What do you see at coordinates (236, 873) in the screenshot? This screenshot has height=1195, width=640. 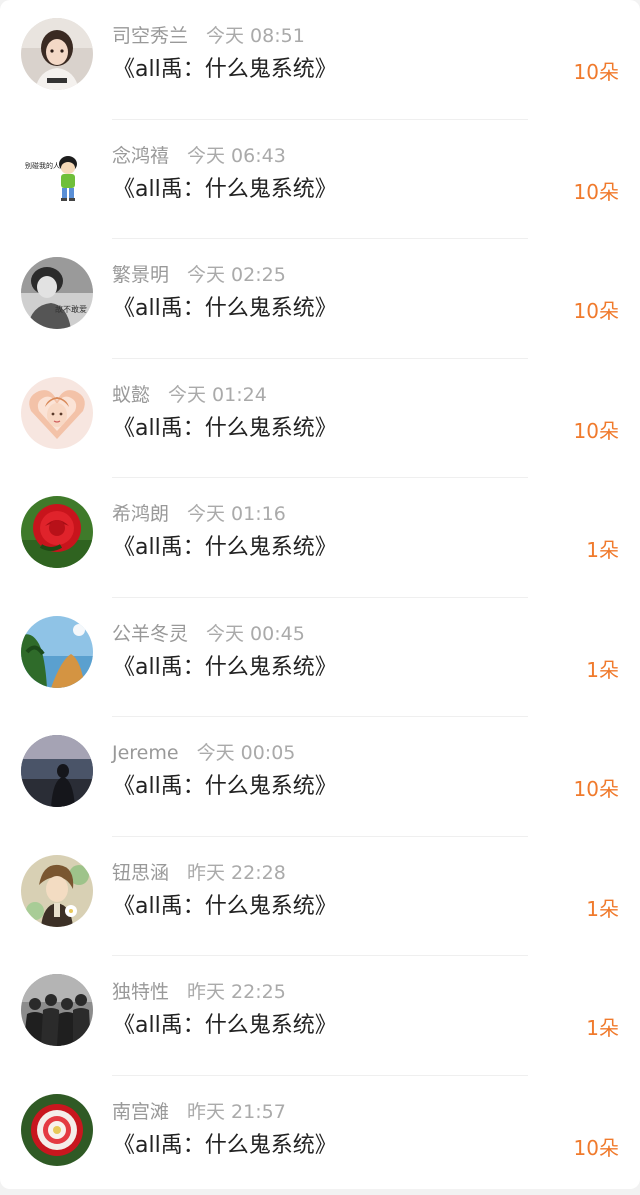 I see `timestamp: 昨天 22:28` at bounding box center [236, 873].